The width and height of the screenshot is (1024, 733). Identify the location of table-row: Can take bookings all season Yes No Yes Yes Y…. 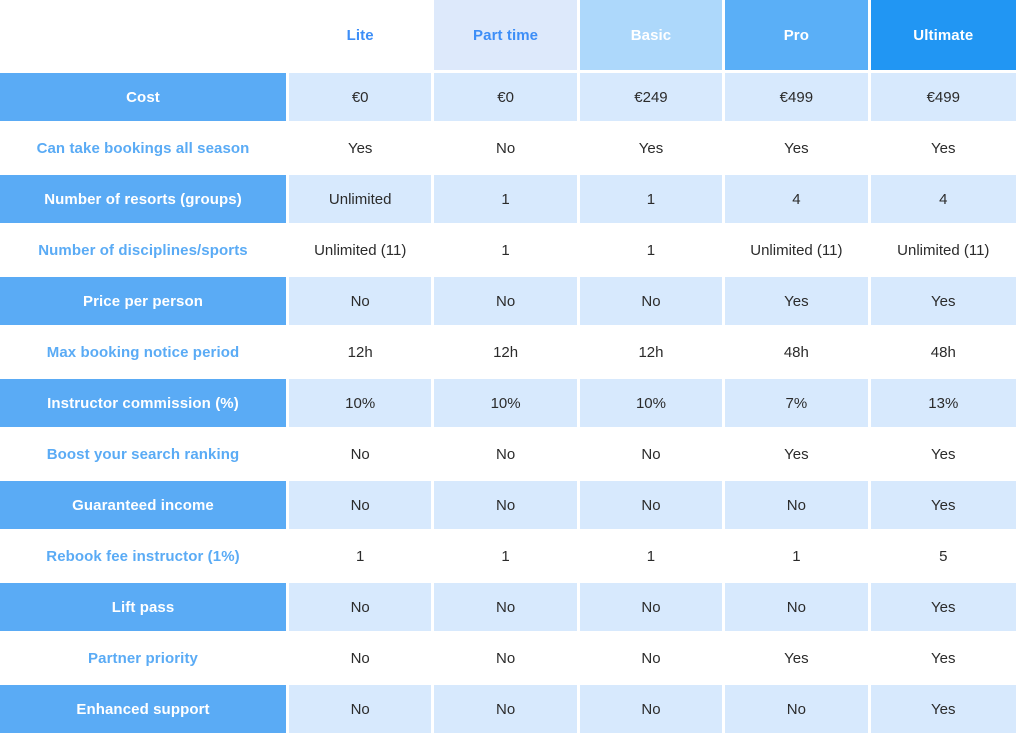
(508, 146).